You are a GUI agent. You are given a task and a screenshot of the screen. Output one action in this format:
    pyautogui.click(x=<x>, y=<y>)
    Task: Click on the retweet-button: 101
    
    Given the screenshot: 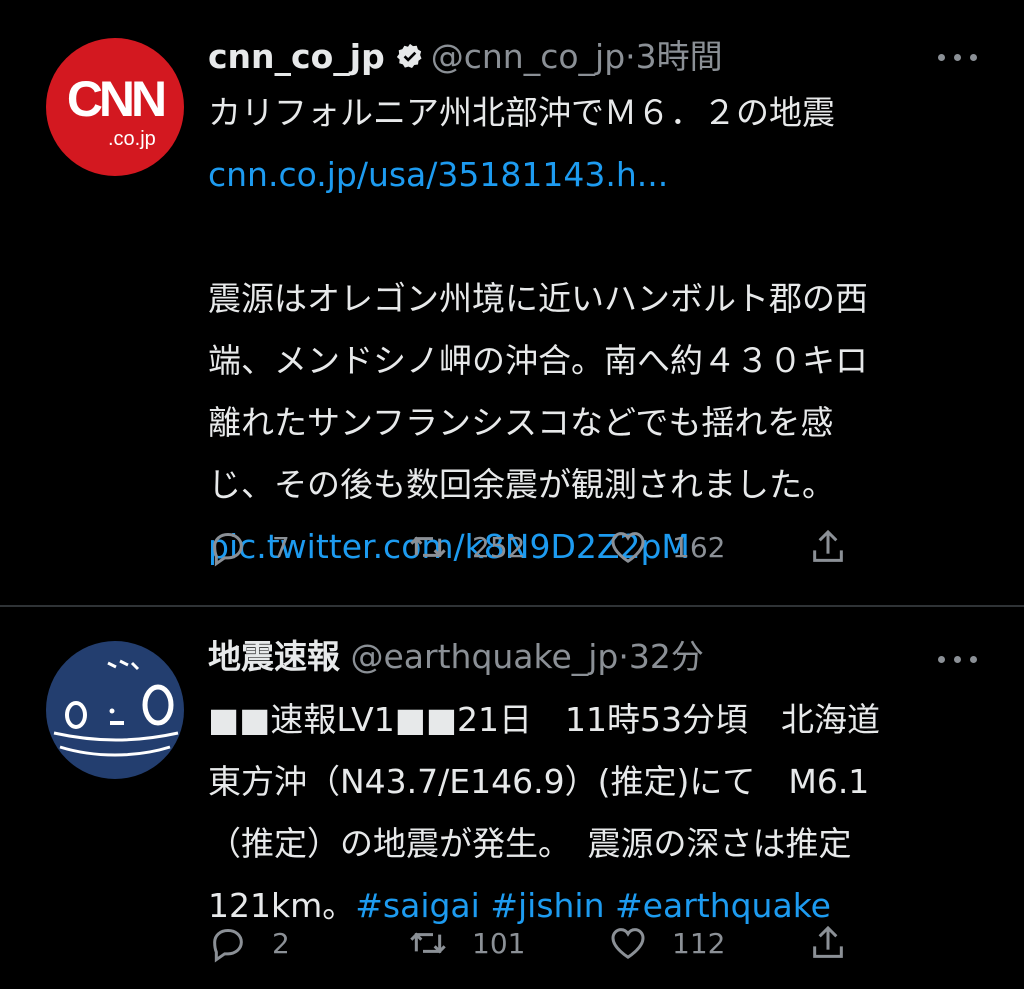 What is the action you would take?
    pyautogui.click(x=466, y=943)
    